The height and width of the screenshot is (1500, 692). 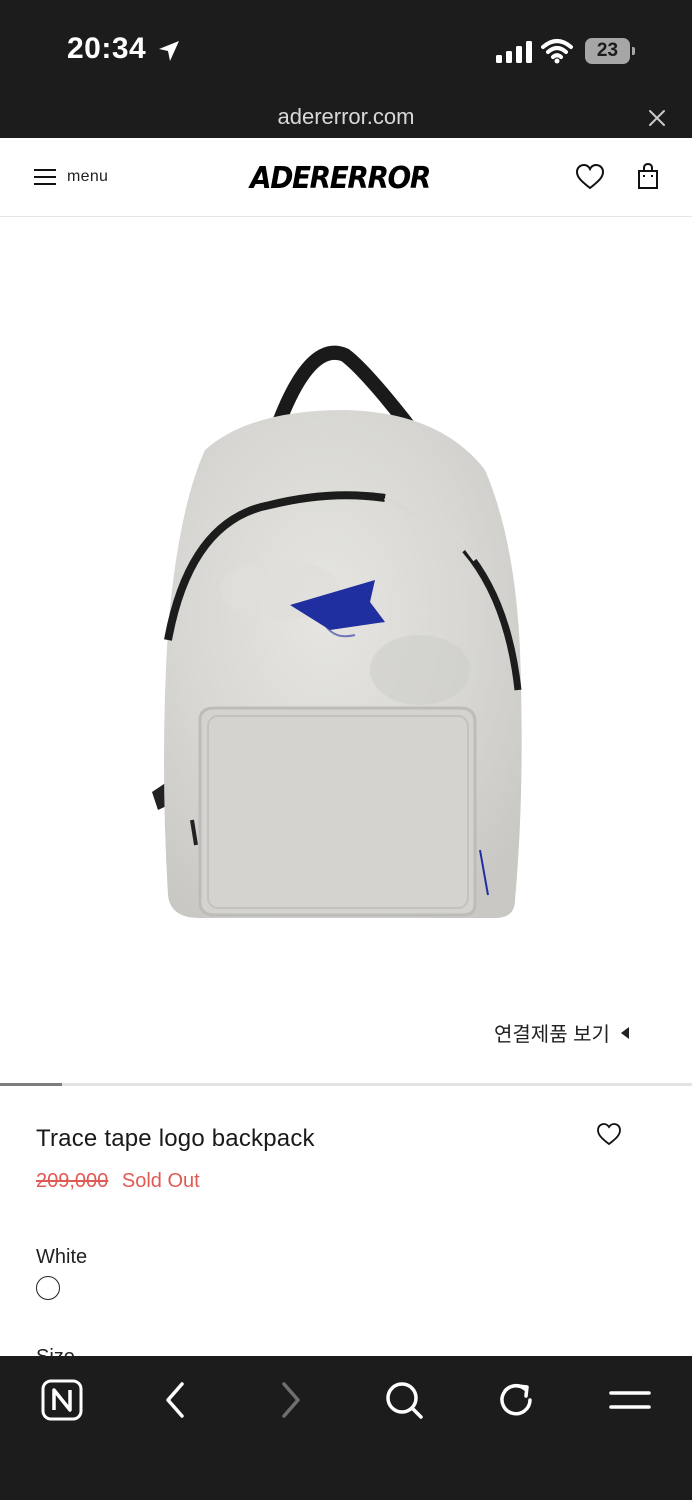 What do you see at coordinates (630, 1400) in the screenshot?
I see `menu-icon` at bounding box center [630, 1400].